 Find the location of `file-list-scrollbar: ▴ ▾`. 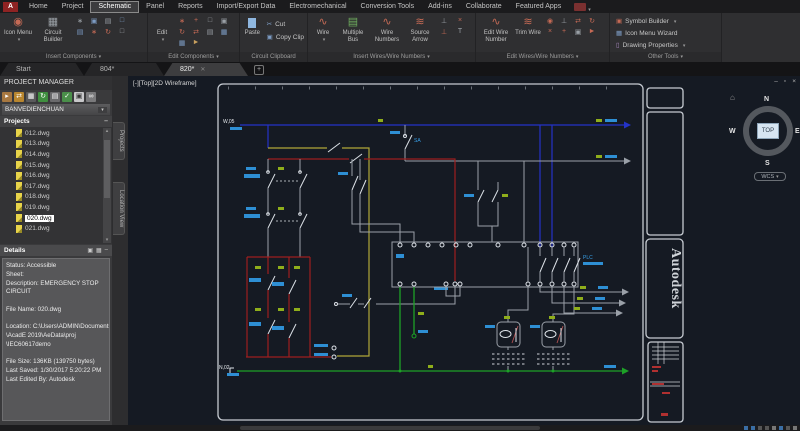

file-list-scrollbar: ▴ ▾ is located at coordinates (107, 185).